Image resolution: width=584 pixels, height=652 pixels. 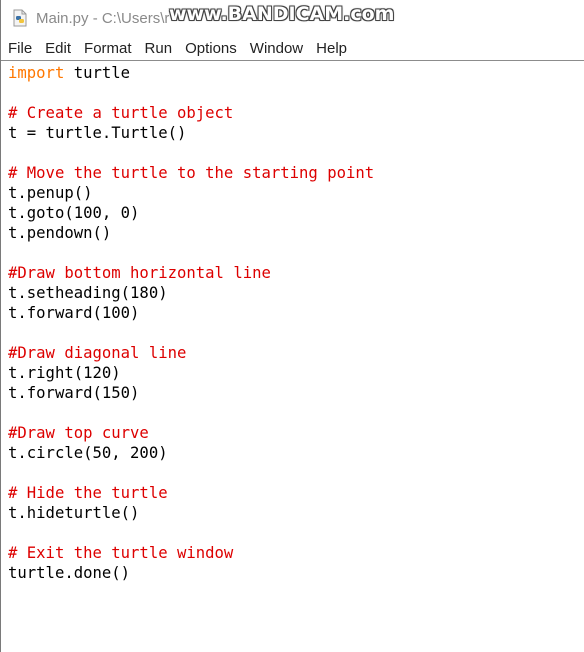 I want to click on code-line: t.penup(), so click(x=296, y=193).